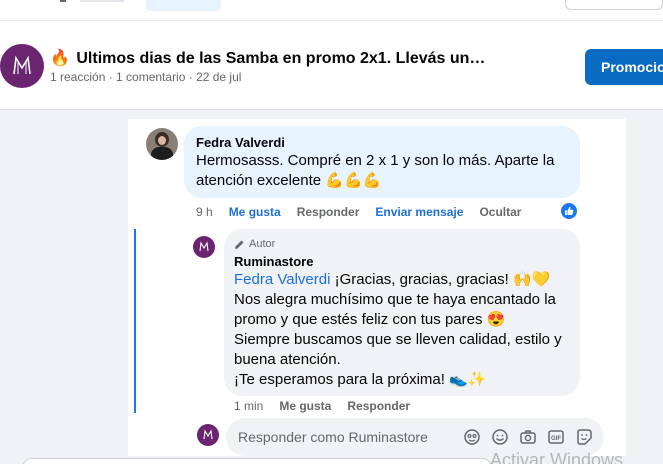 This screenshot has width=663, height=464. I want to click on divider, so click(331, 20).